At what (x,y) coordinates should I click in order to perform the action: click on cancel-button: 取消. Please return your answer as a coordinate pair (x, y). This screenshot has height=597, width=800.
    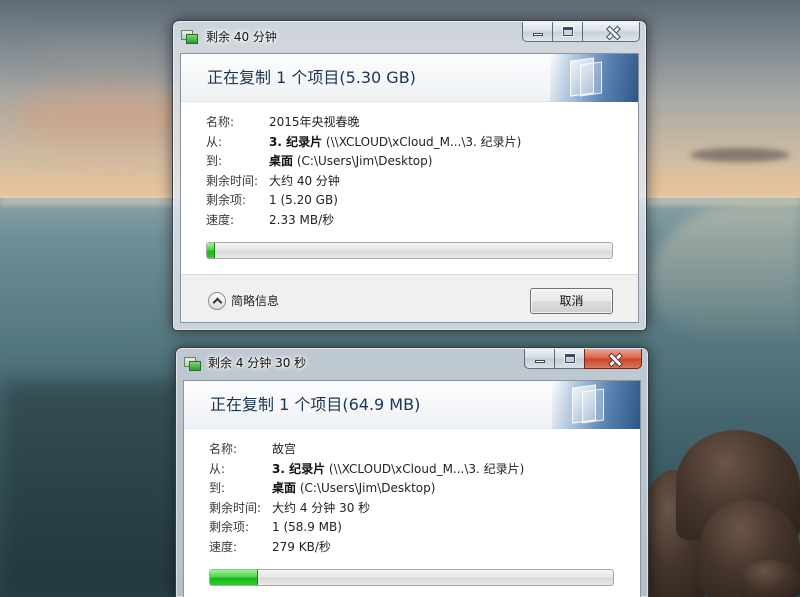
    Looking at the image, I should click on (571, 301).